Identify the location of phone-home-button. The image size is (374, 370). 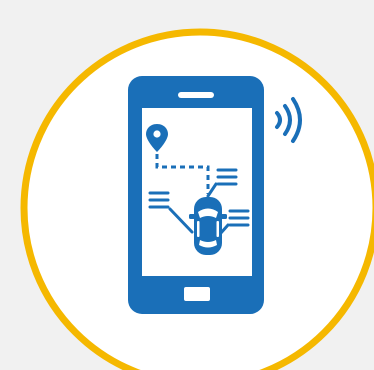
(197, 294).